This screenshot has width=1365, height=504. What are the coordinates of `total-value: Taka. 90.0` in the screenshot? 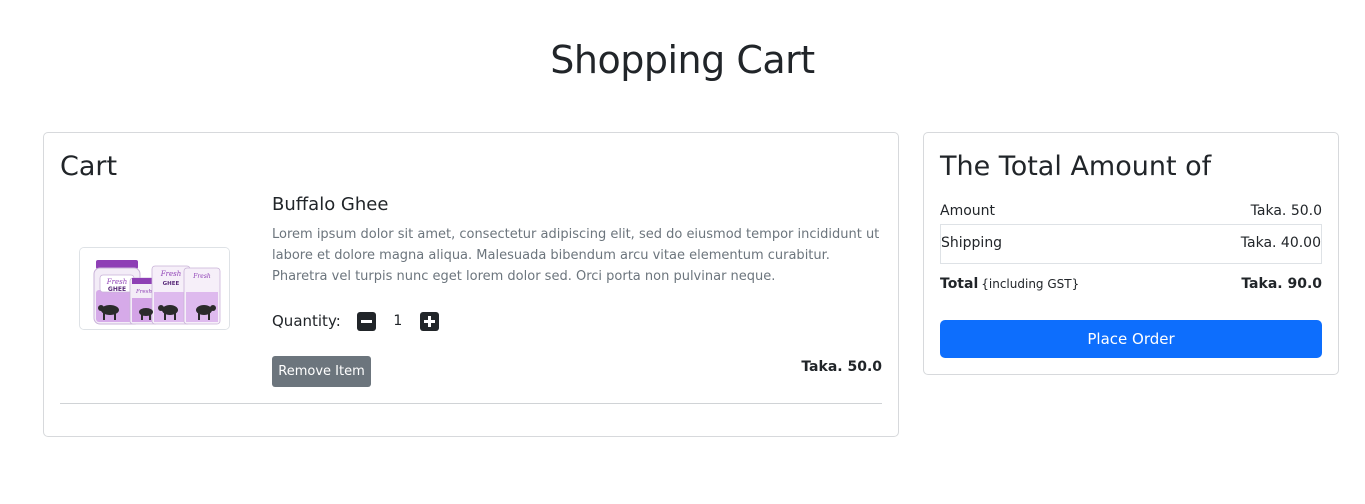 It's located at (1281, 284).